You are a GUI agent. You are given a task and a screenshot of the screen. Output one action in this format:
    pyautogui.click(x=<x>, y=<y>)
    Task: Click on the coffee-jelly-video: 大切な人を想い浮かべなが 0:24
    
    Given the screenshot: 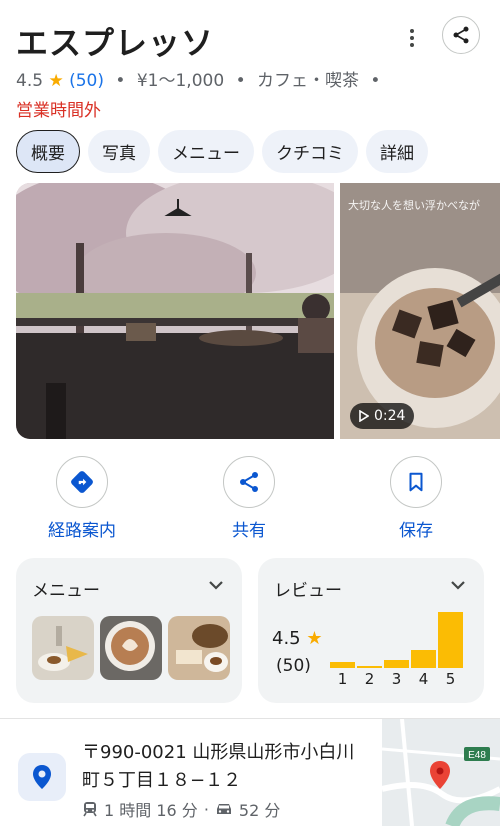 What is the action you would take?
    pyautogui.click(x=420, y=311)
    